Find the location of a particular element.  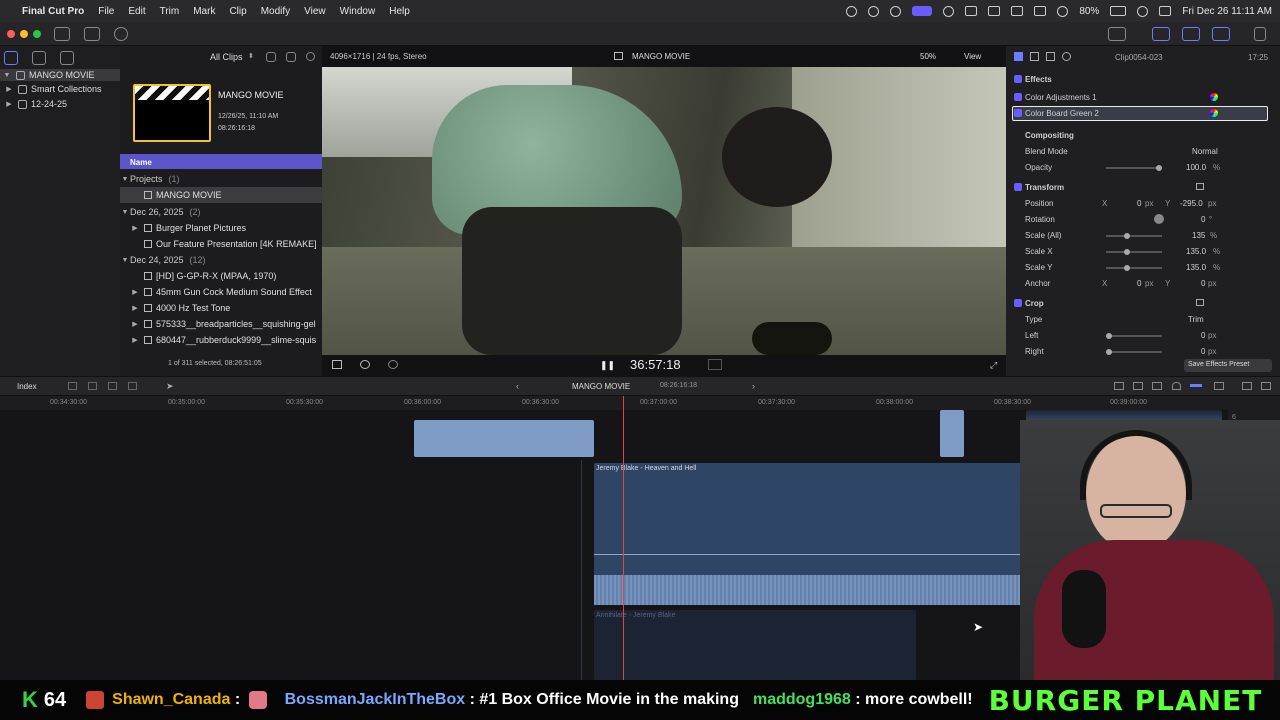

share-icon is located at coordinates (1260, 34).